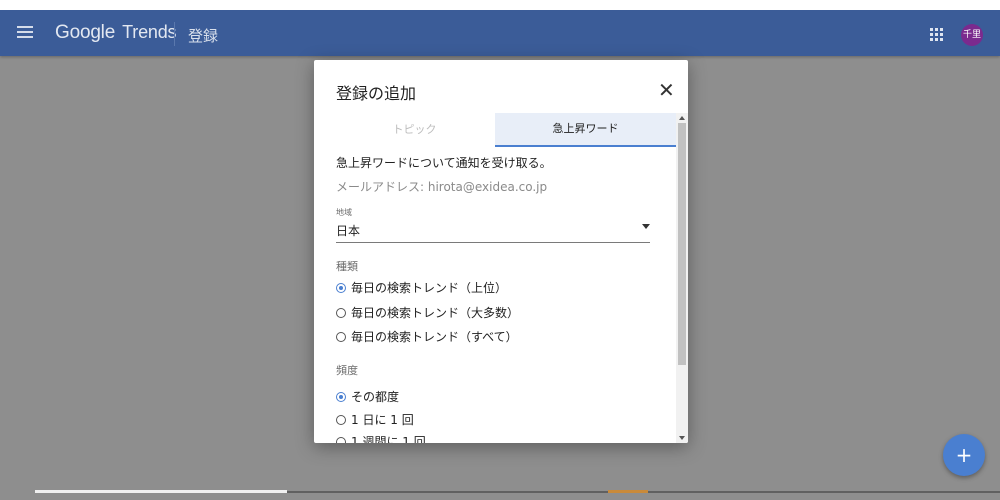  I want to click on apps-grid-icon, so click(937, 35).